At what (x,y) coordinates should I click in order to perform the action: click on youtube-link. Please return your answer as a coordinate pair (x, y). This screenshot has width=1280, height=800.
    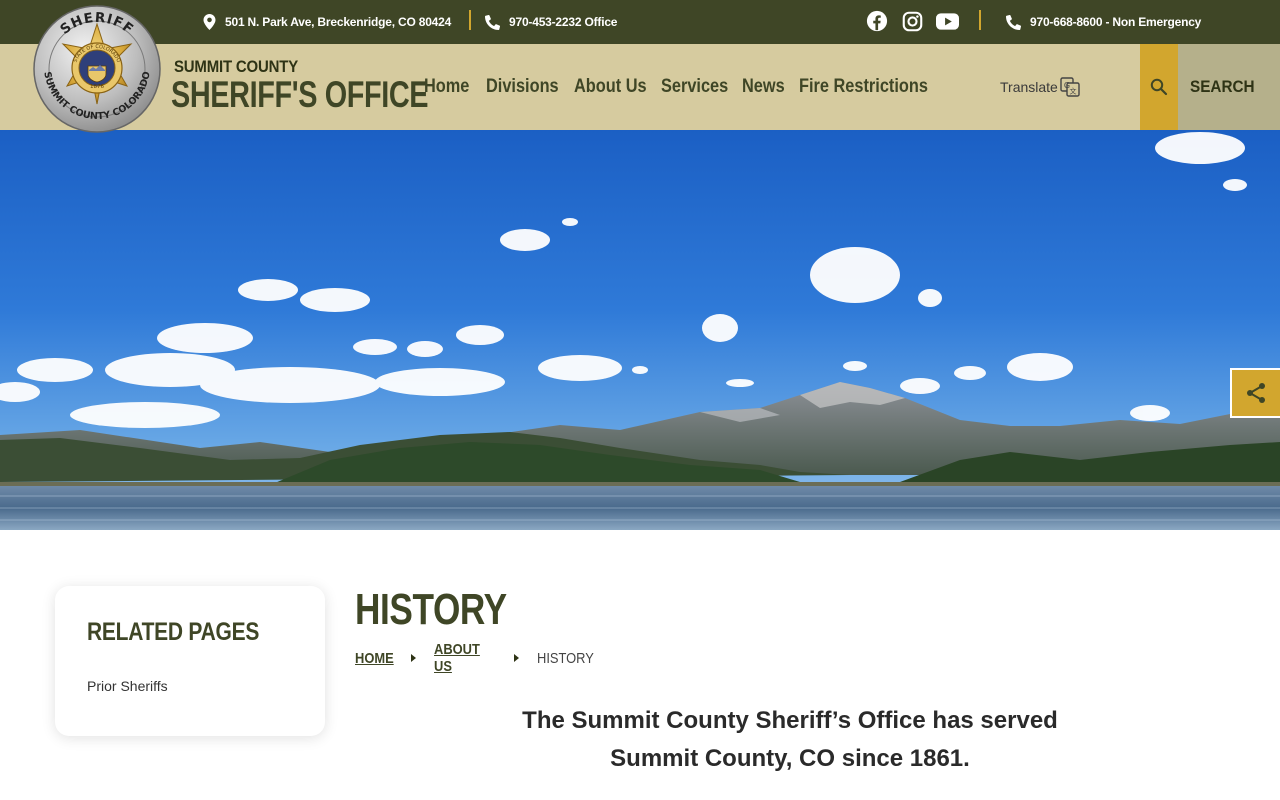
    Looking at the image, I should click on (947, 21).